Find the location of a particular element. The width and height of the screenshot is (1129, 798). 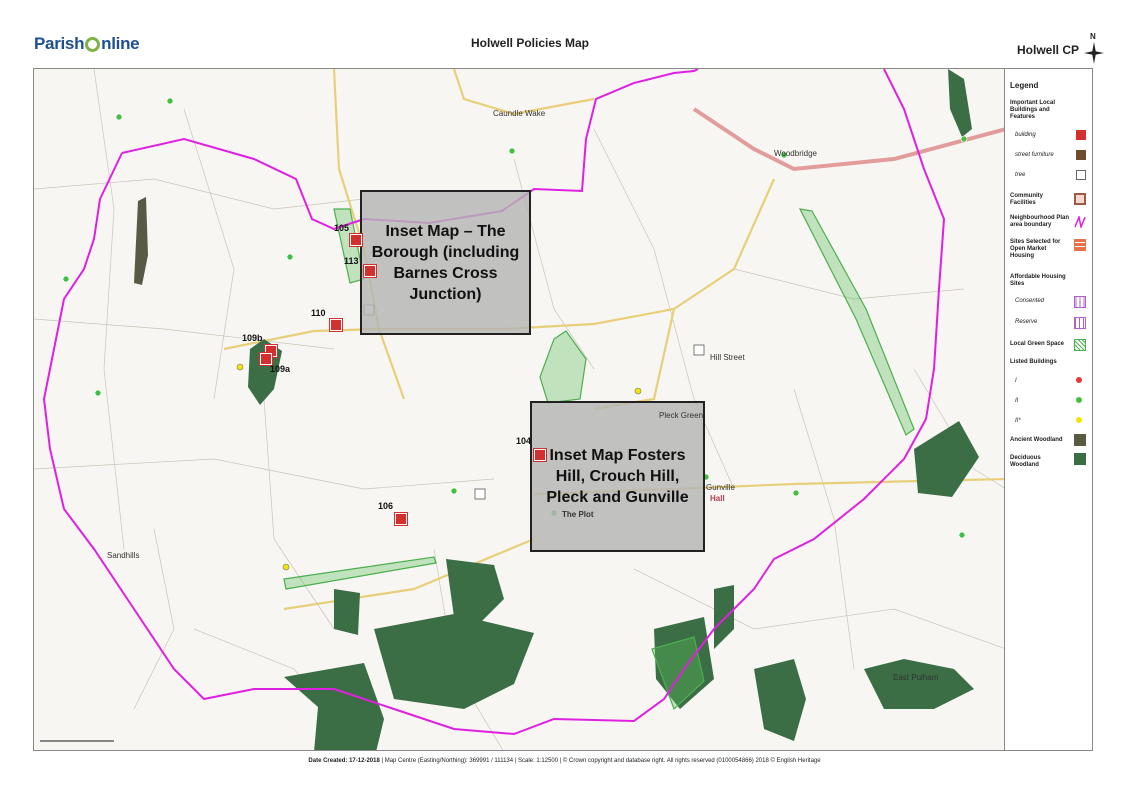

sites-open-market-icon is located at coordinates (1080, 245).